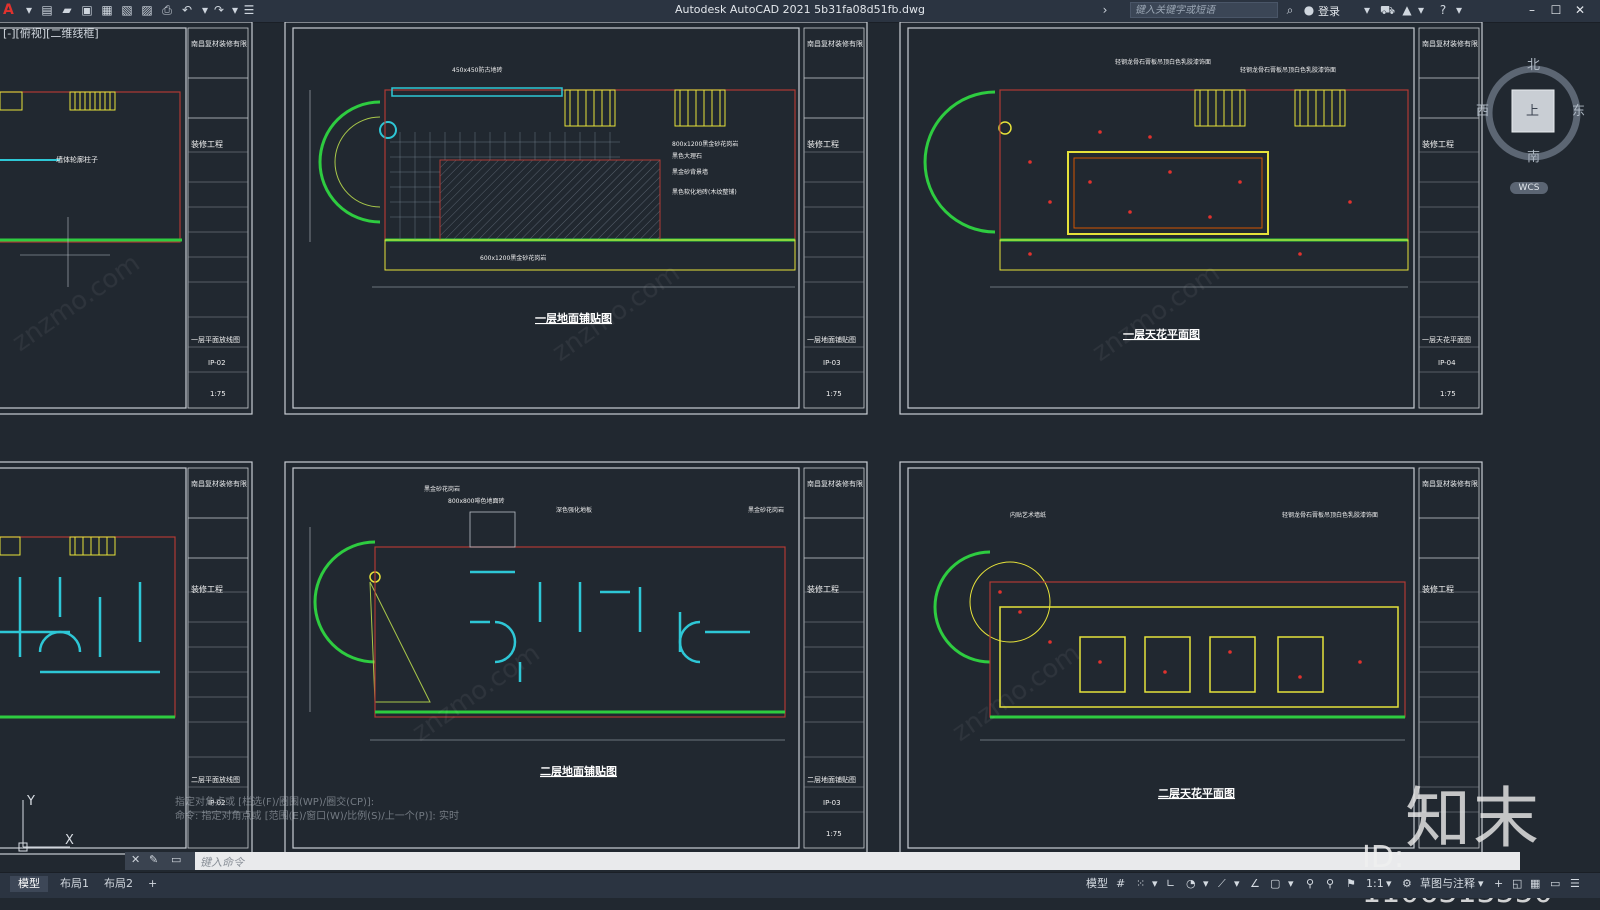  I want to click on save-as-icon: ▦, so click(107, 10).